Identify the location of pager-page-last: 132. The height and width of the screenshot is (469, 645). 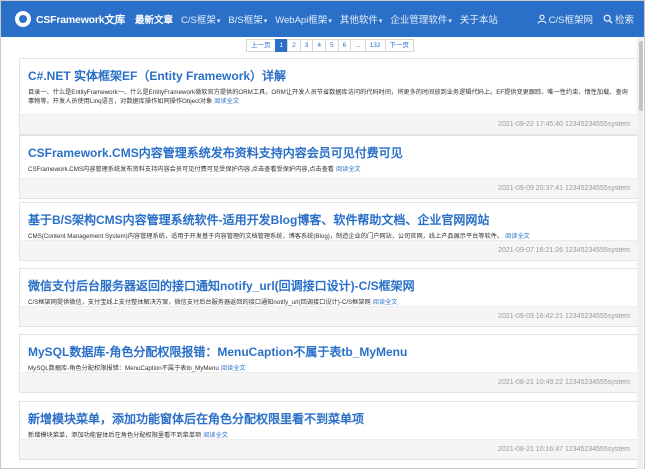
(375, 45).